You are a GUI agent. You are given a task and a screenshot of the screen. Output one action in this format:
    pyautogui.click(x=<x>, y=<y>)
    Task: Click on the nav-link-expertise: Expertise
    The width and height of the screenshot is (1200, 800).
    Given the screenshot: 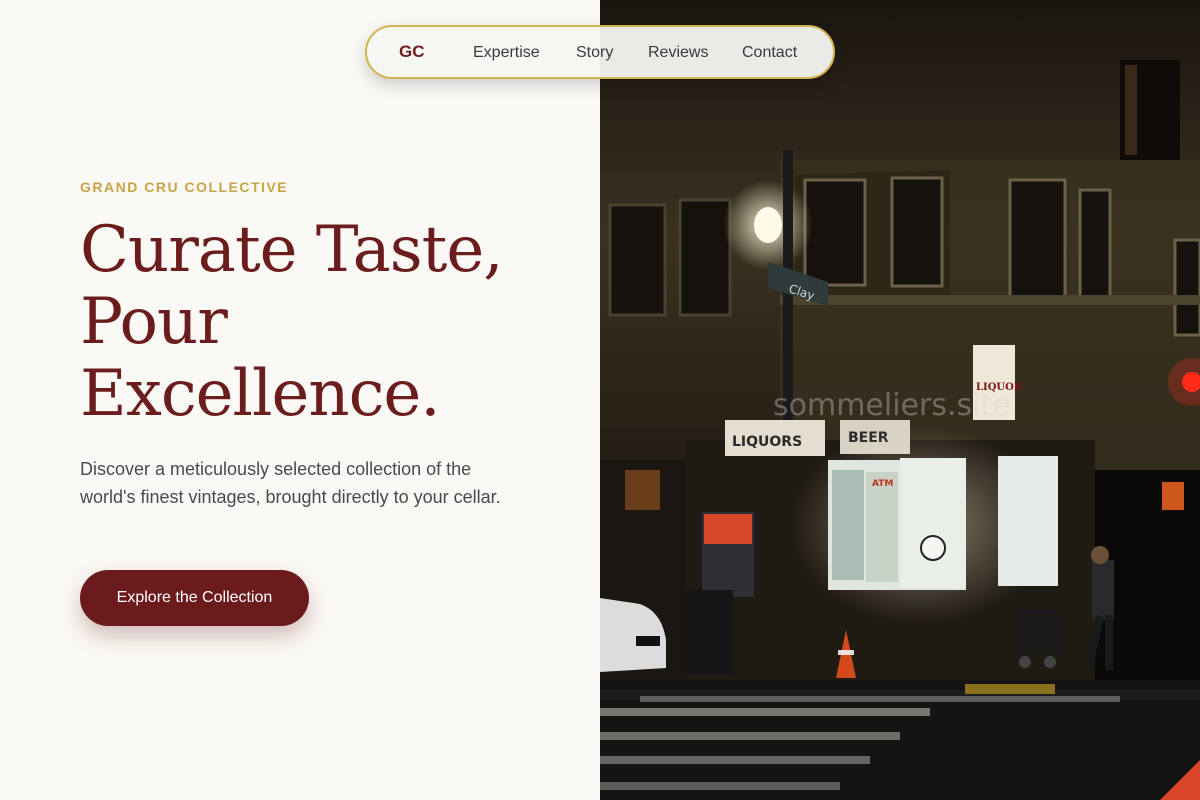 What is the action you would take?
    pyautogui.click(x=506, y=53)
    